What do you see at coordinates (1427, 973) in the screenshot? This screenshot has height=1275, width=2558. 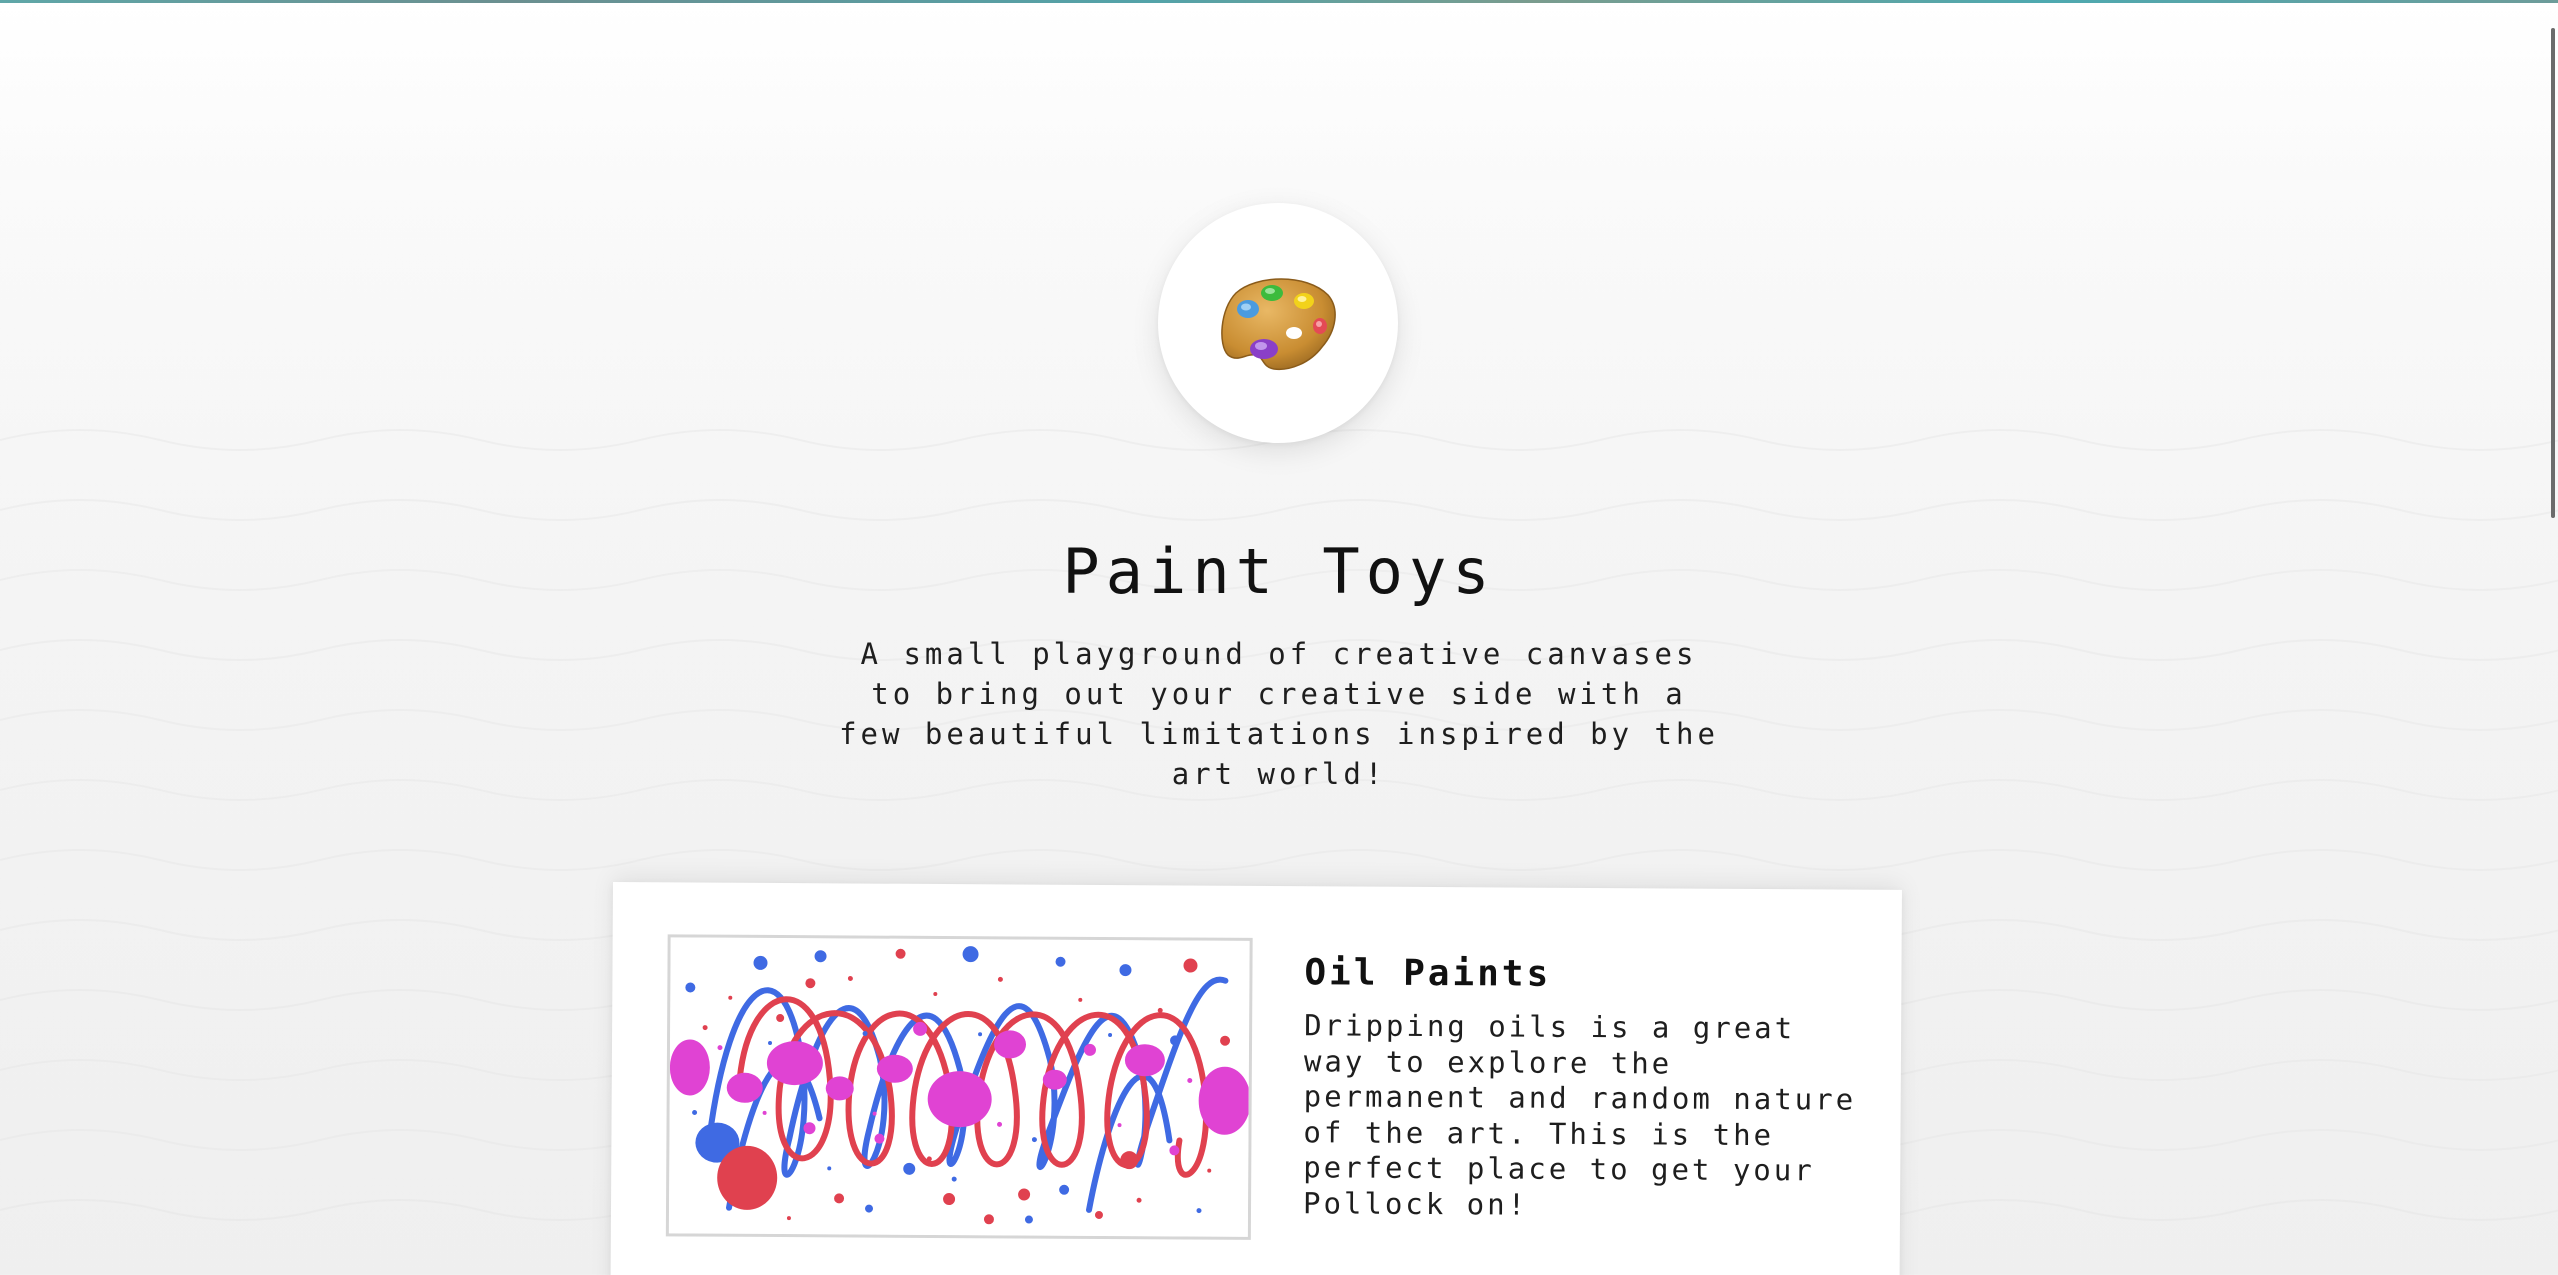 I see `card-title: Oil Paints` at bounding box center [1427, 973].